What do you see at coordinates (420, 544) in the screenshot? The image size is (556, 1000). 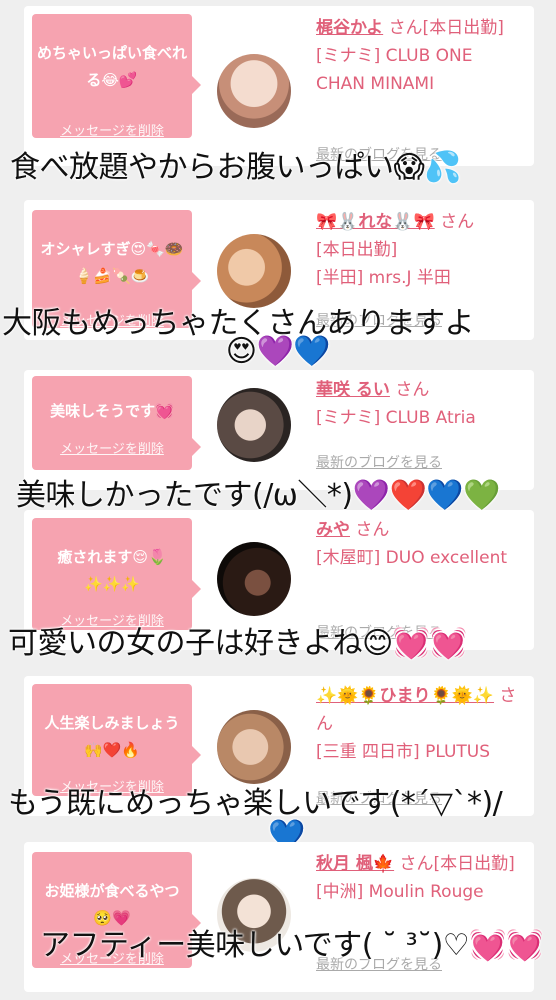 I see `cast-info: みや さん [木屋町] DUO excellent` at bounding box center [420, 544].